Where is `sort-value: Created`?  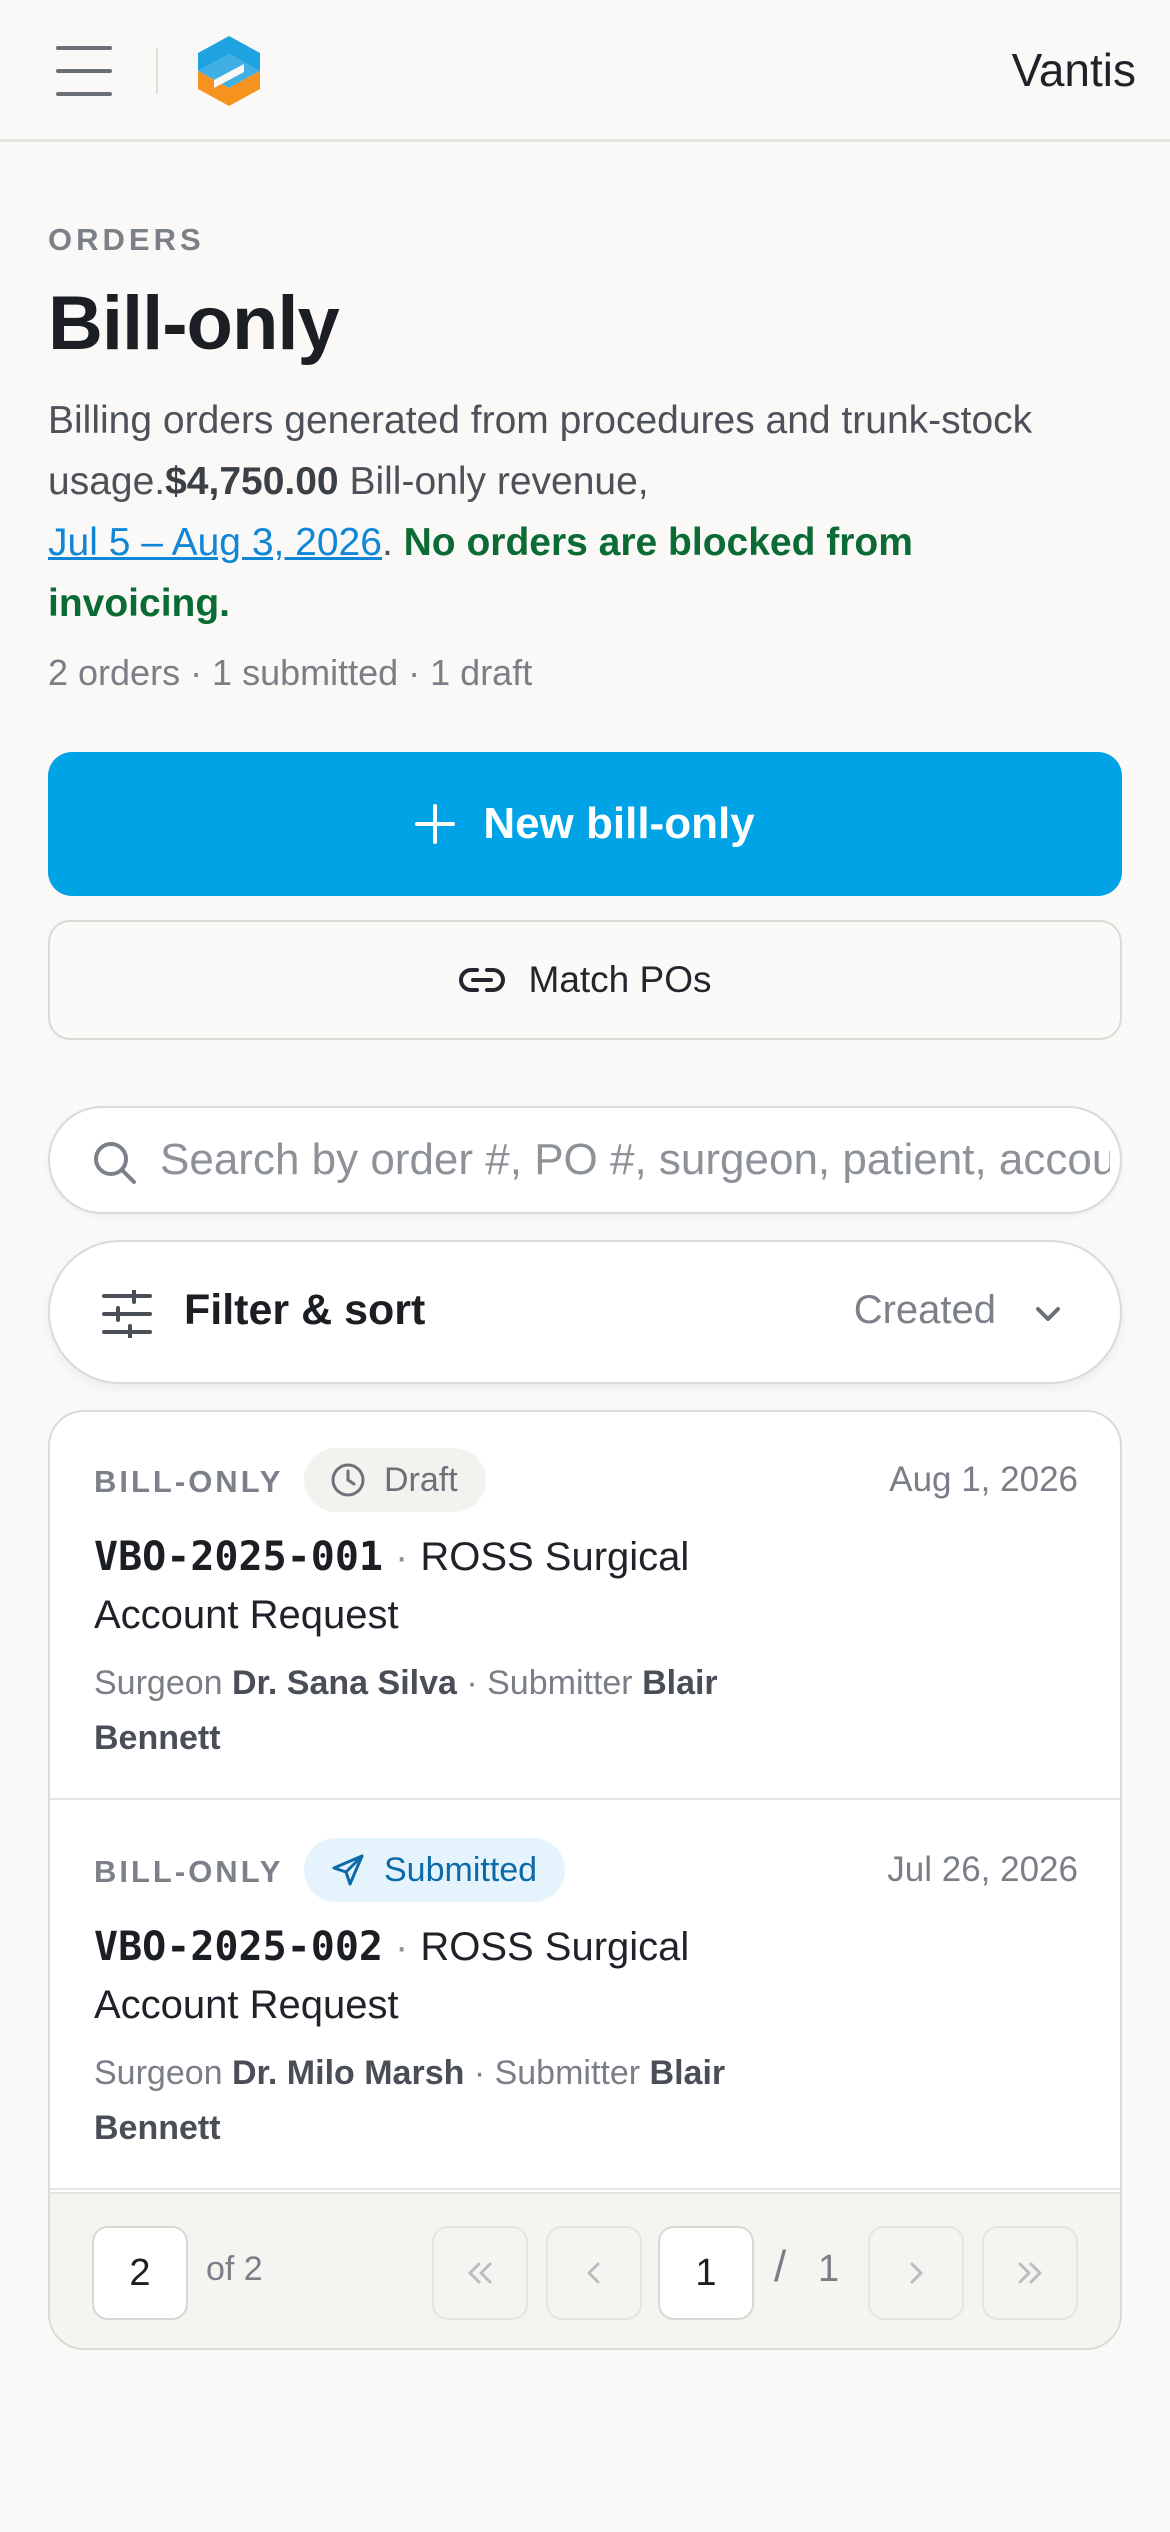 sort-value: Created is located at coordinates (924, 1310).